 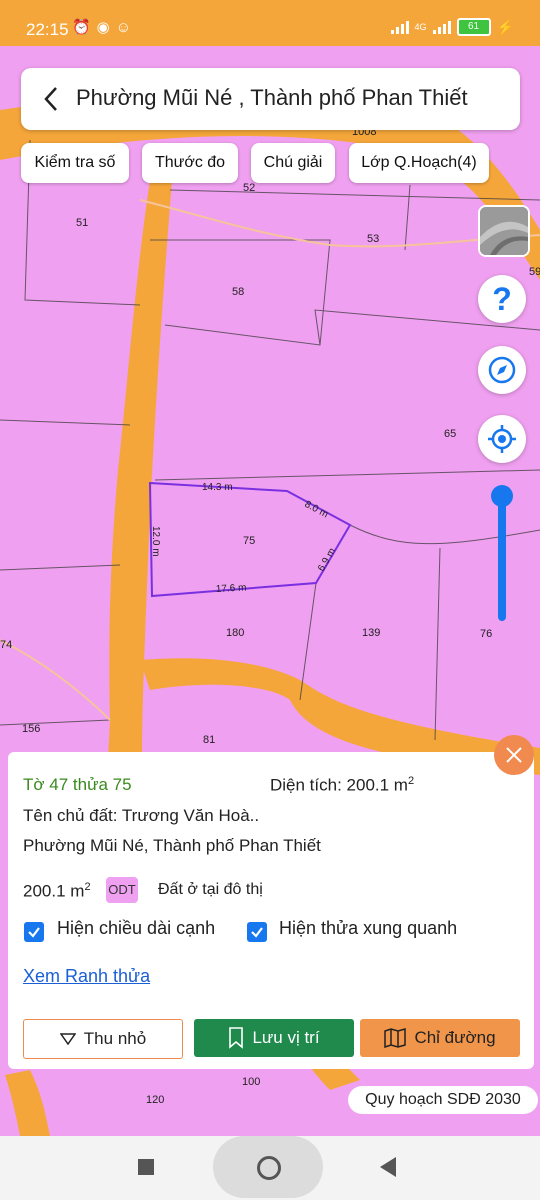 What do you see at coordinates (87, 887) in the screenshot?
I see `land-area-sup: 2` at bounding box center [87, 887].